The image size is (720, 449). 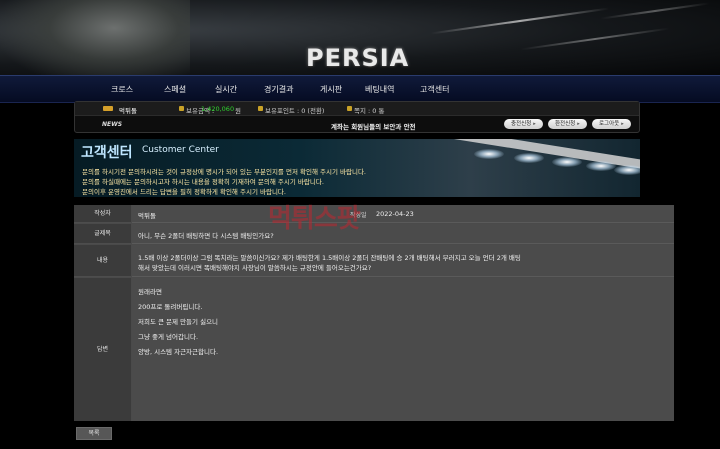 What do you see at coordinates (369, 110) in the screenshot?
I see `notes-label: 쪽지 : 0 통` at bounding box center [369, 110].